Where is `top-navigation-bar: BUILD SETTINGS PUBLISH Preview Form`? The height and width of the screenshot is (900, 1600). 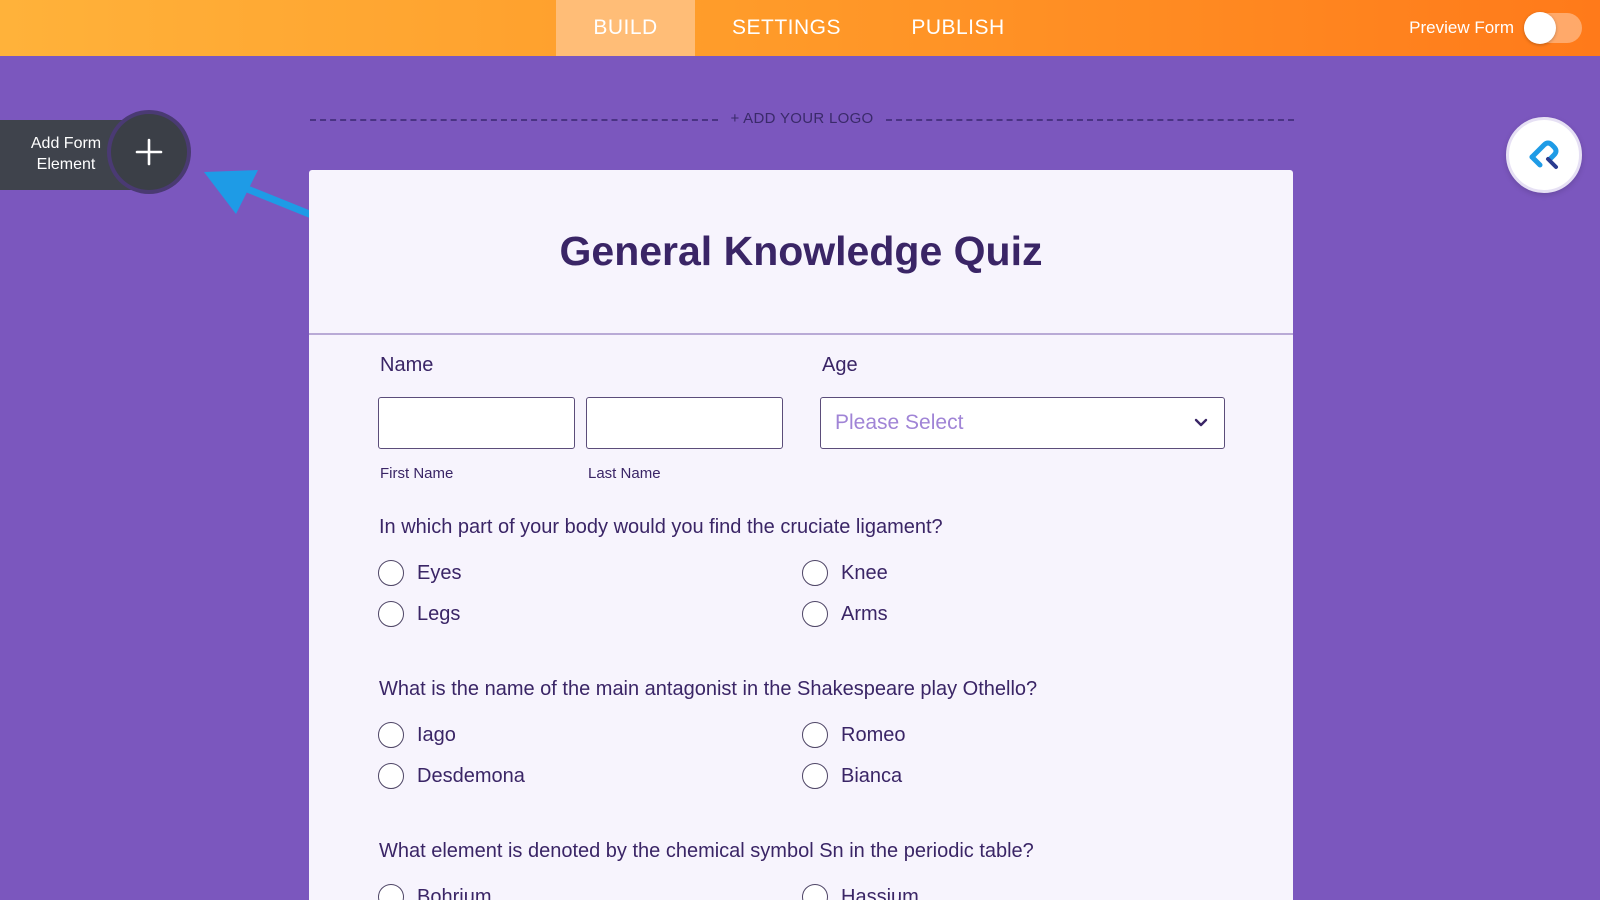 top-navigation-bar: BUILD SETTINGS PUBLISH Preview Form is located at coordinates (800, 28).